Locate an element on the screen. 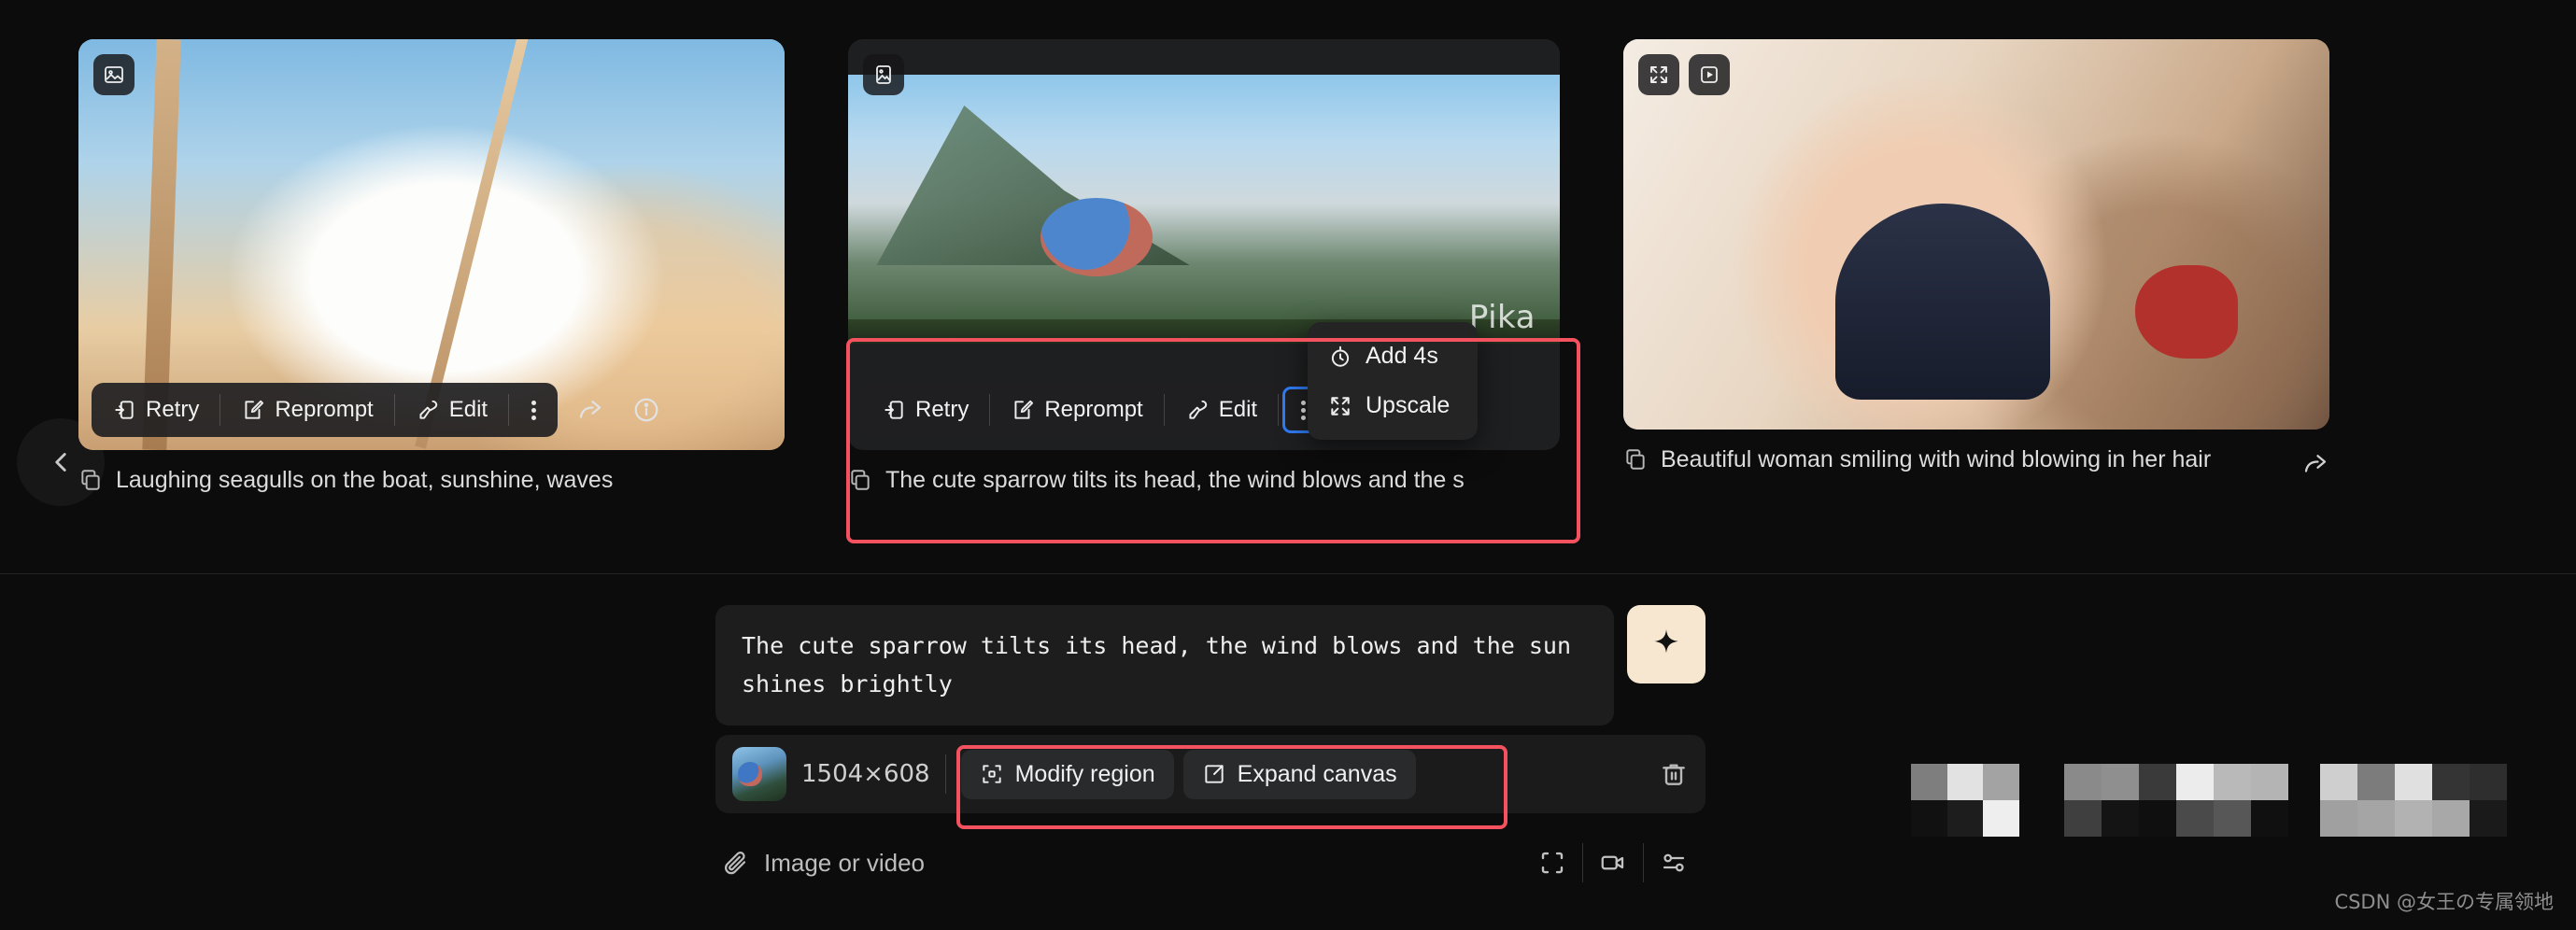 The height and width of the screenshot is (930, 2576). attachment-thumbnail is located at coordinates (759, 774).